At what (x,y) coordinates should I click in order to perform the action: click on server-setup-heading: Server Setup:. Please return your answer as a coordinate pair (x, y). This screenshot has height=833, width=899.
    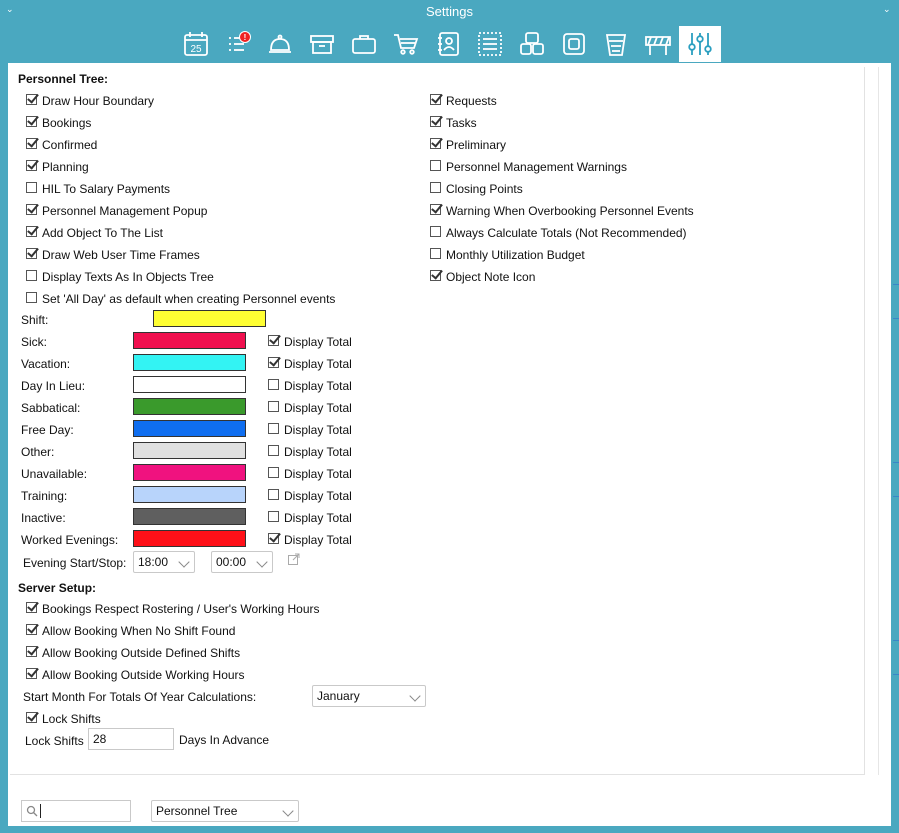
    Looking at the image, I should click on (57, 588).